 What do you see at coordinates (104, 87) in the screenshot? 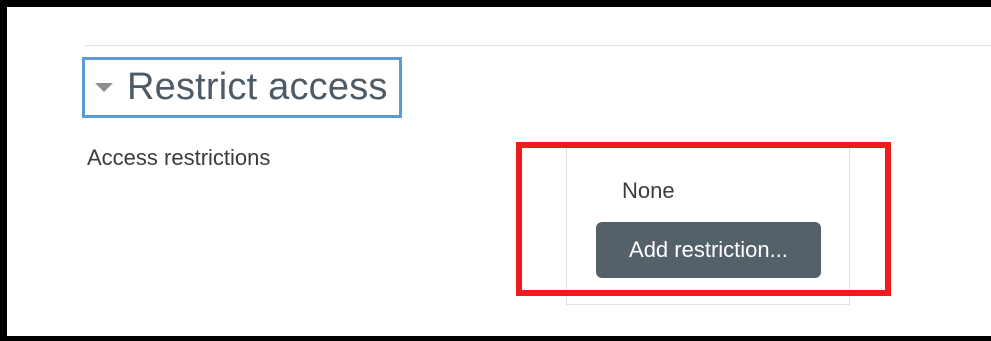
I see `caret-down-icon` at bounding box center [104, 87].